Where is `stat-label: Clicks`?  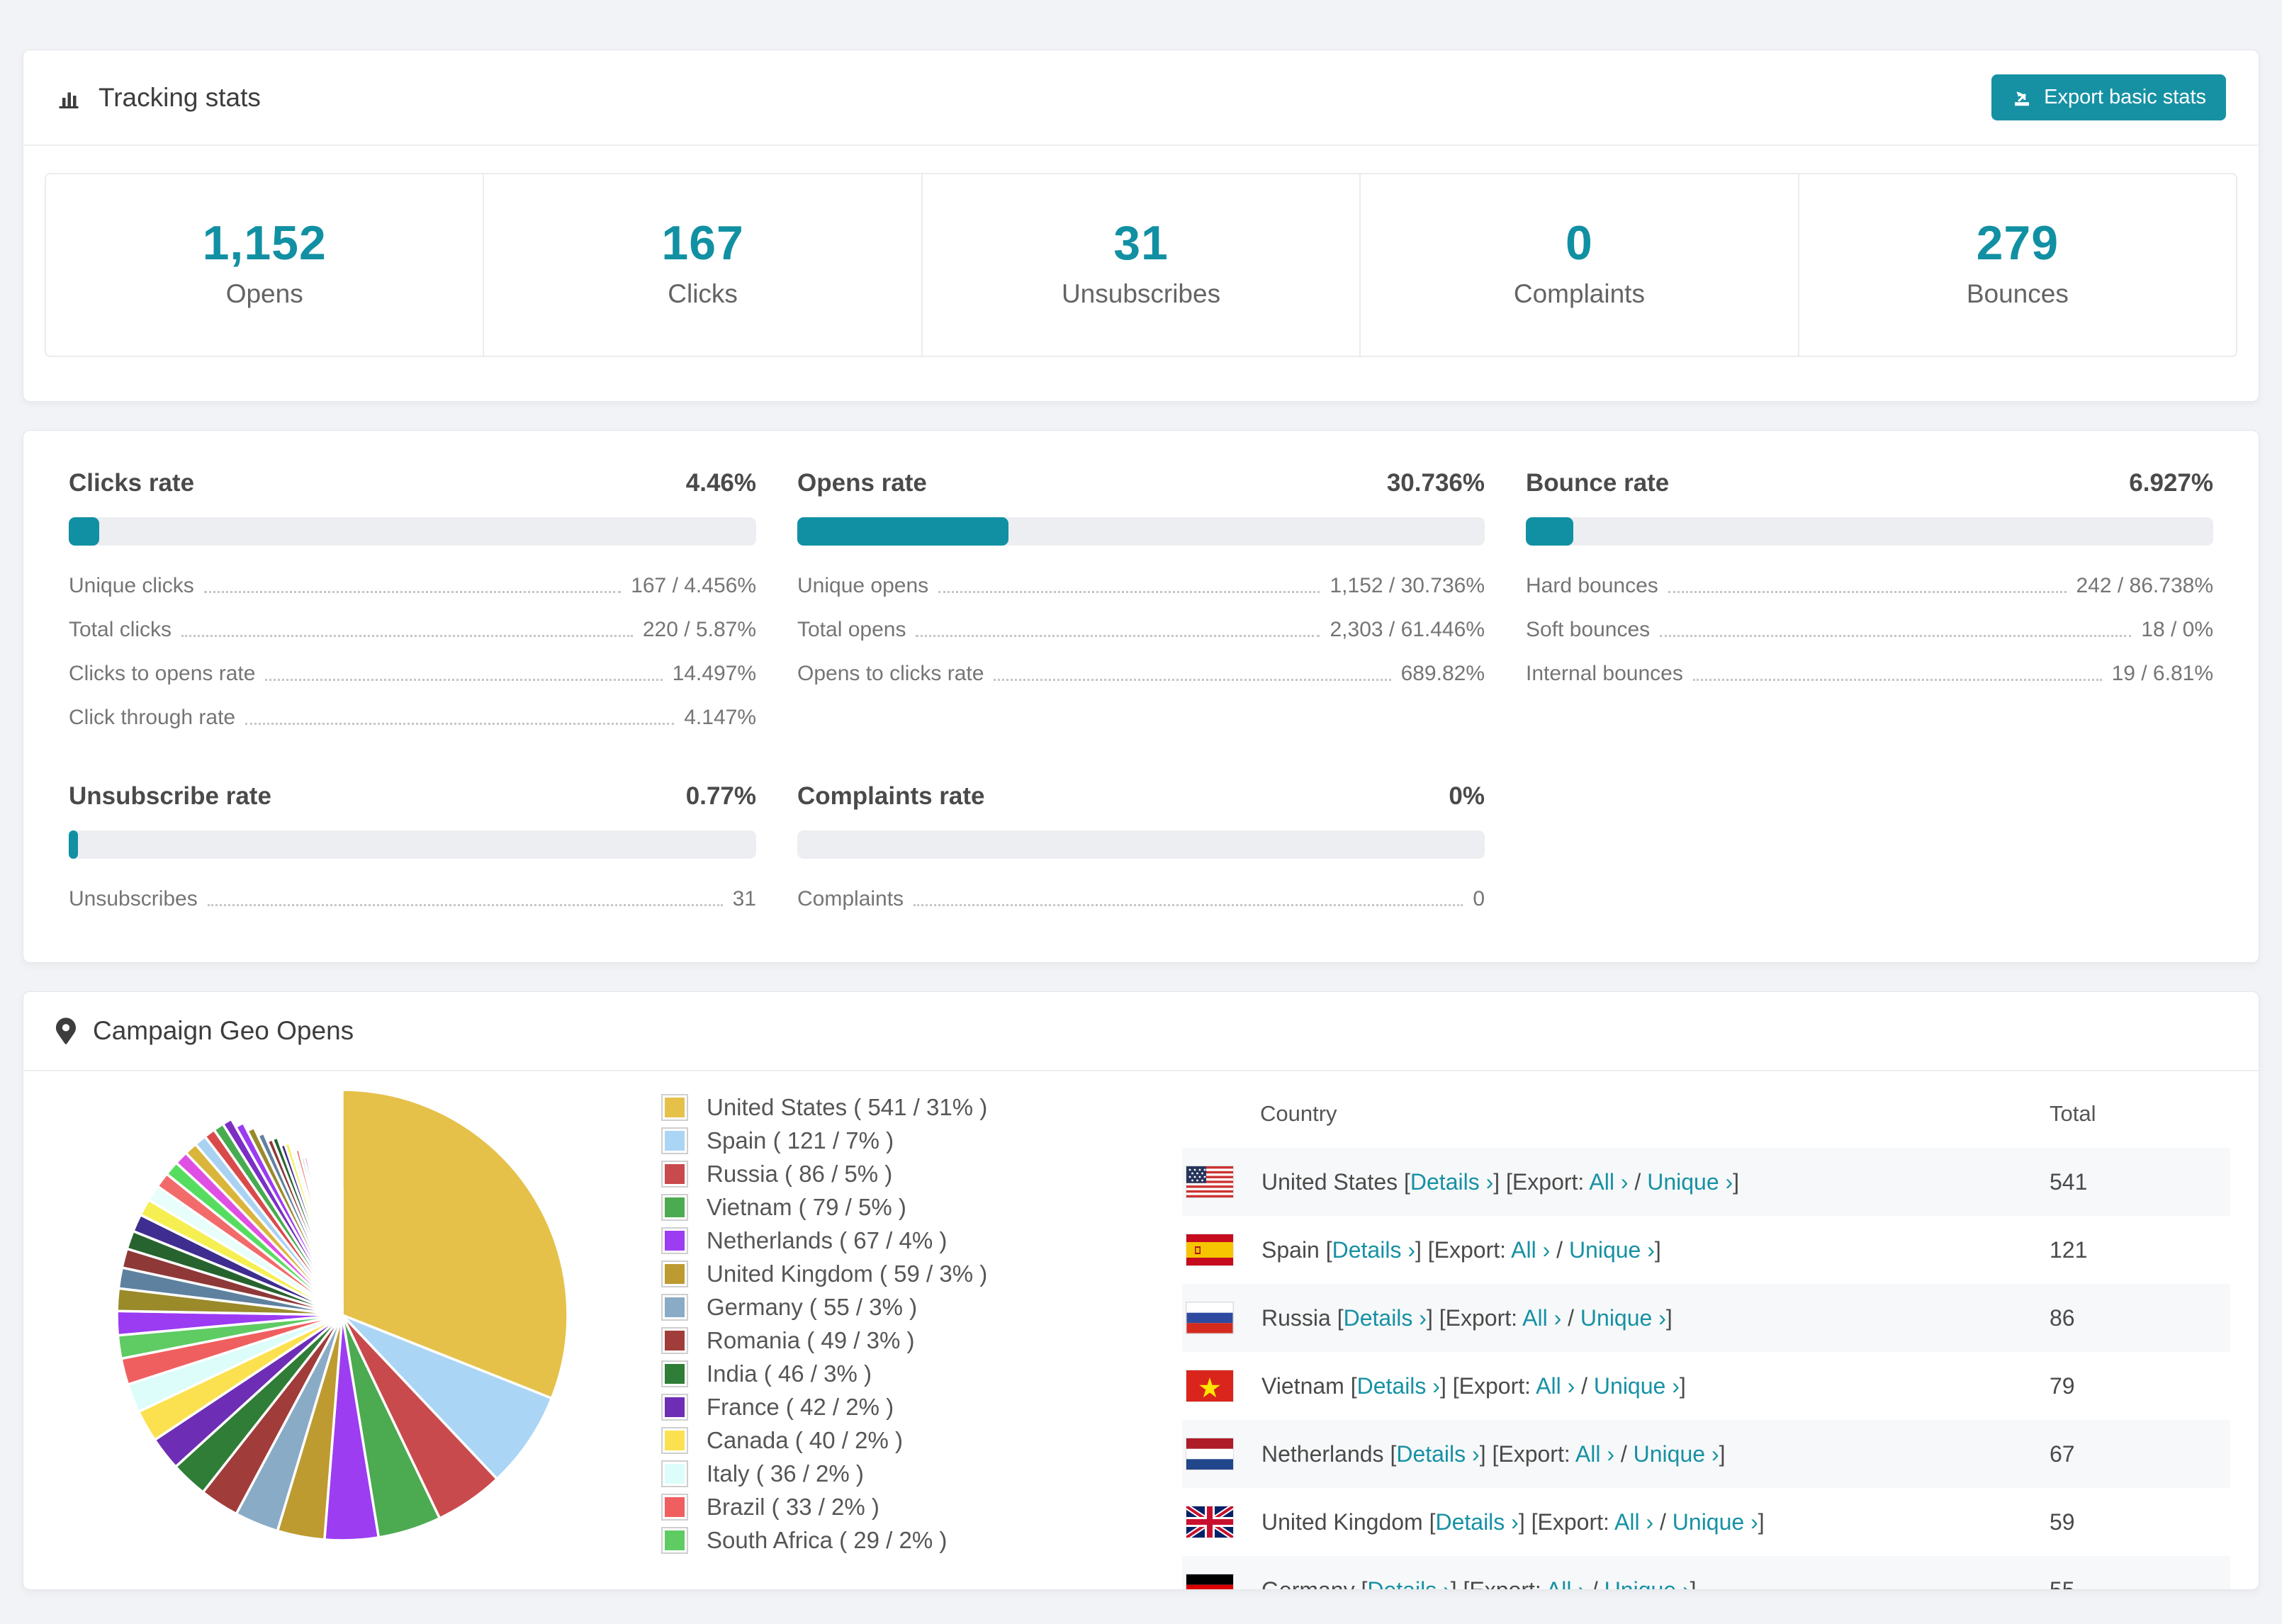
stat-label: Clicks is located at coordinates (703, 293).